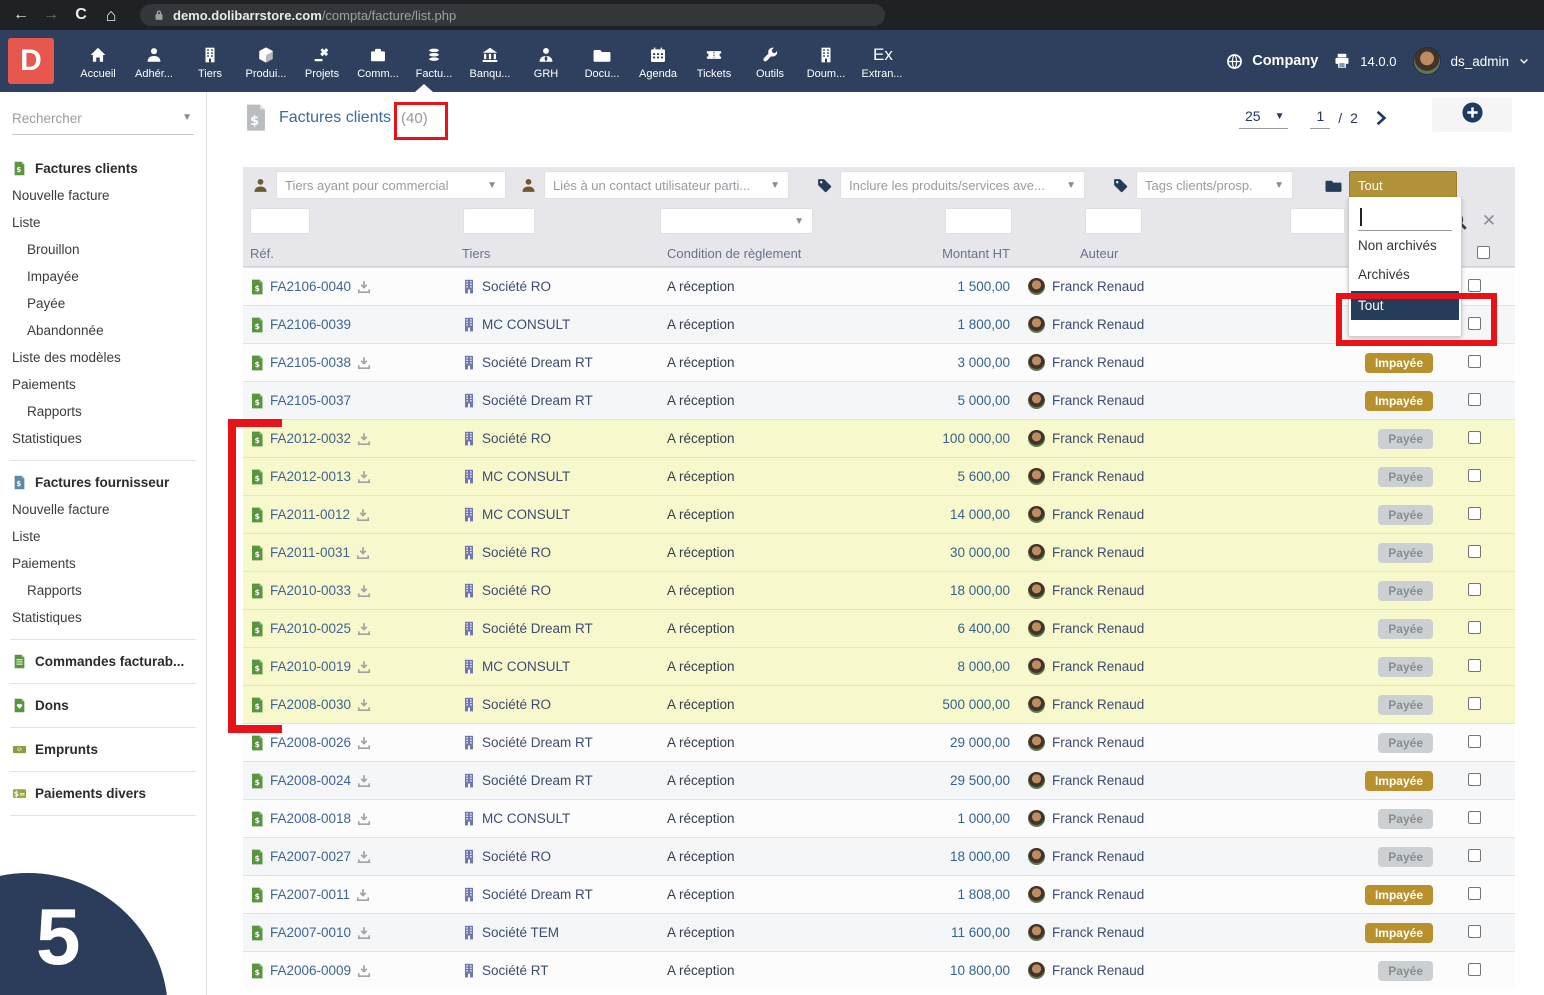  What do you see at coordinates (781, 253) in the screenshot?
I see `column-header-condition: Condition de règlement` at bounding box center [781, 253].